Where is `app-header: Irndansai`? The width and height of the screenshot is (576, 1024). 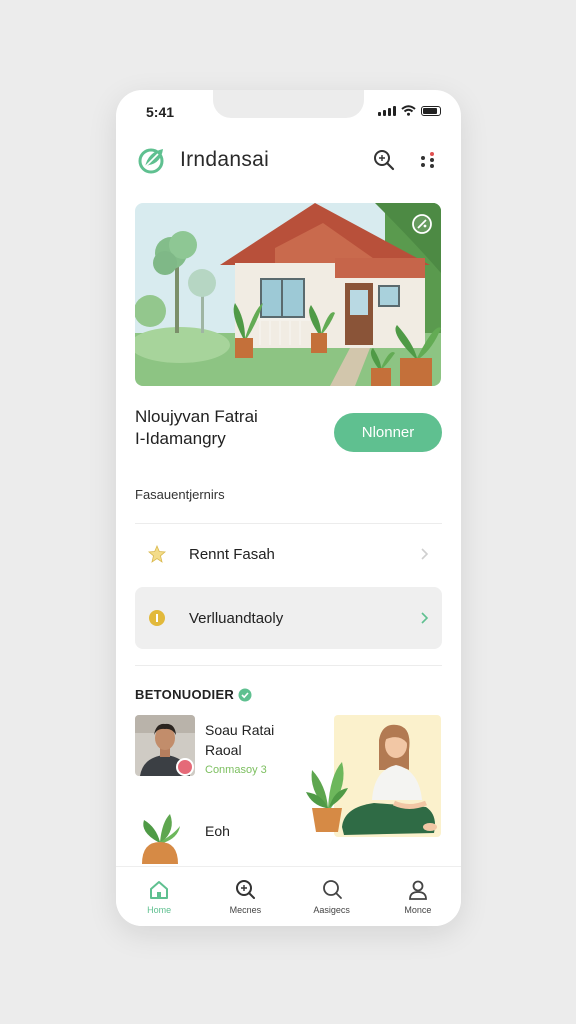 app-header: Irndansai is located at coordinates (288, 160).